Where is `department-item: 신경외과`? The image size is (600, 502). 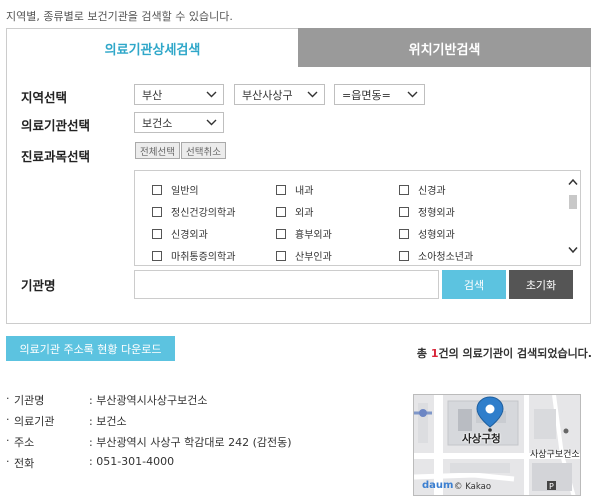 department-item: 신경외과 is located at coordinates (180, 233).